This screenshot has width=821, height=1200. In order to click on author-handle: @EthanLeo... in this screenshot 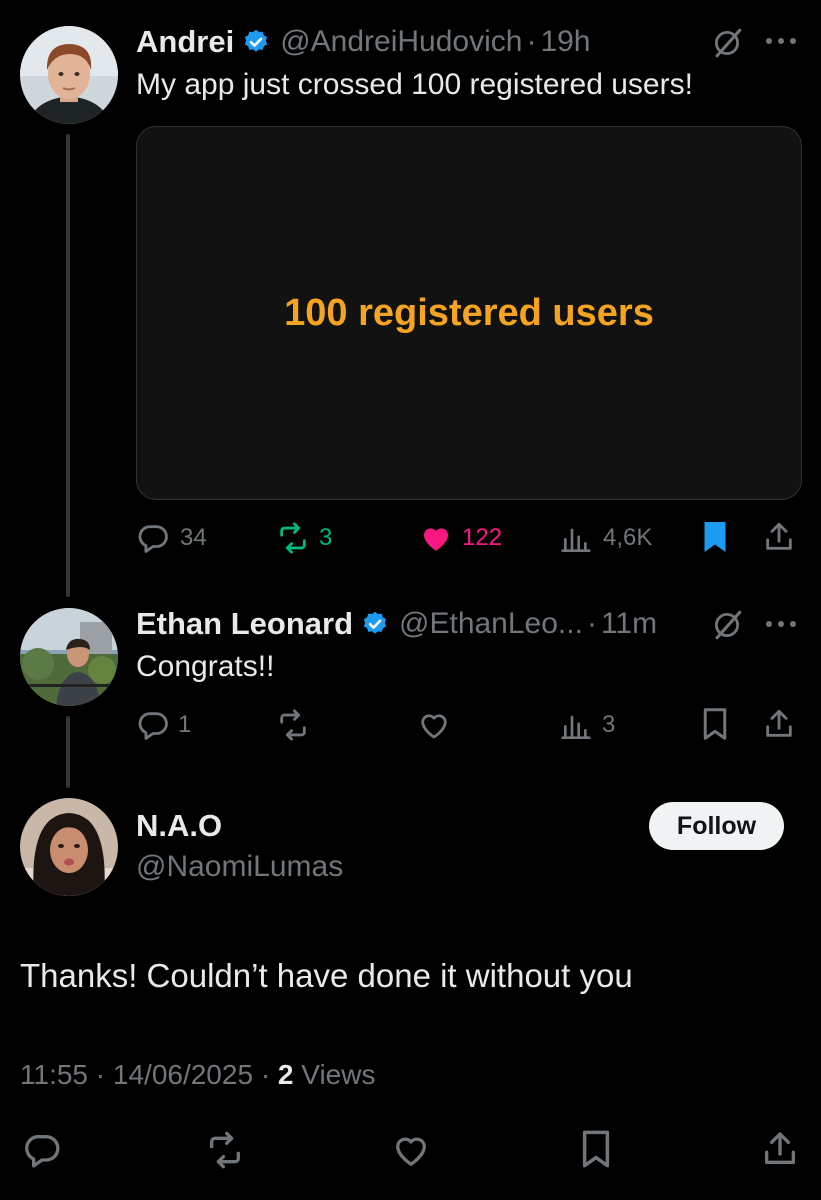, I will do `click(491, 624)`.